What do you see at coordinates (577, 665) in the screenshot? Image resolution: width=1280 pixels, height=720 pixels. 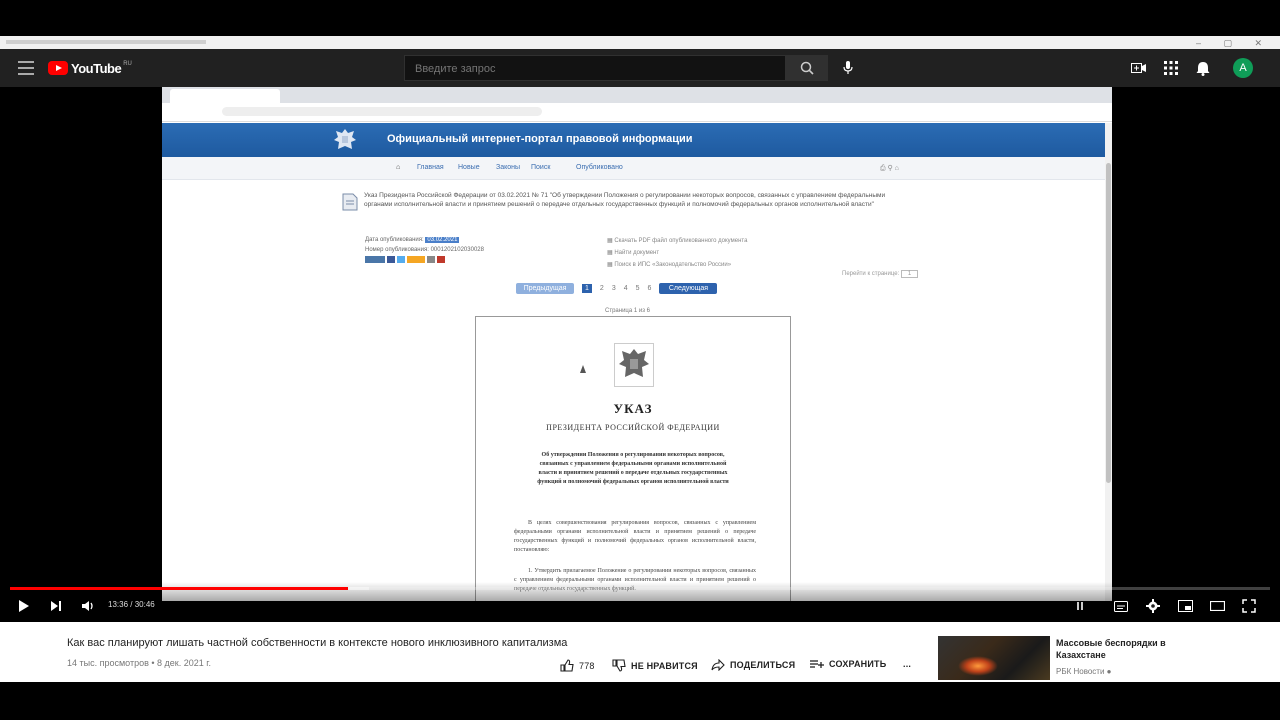 I see `like-button: 778` at bounding box center [577, 665].